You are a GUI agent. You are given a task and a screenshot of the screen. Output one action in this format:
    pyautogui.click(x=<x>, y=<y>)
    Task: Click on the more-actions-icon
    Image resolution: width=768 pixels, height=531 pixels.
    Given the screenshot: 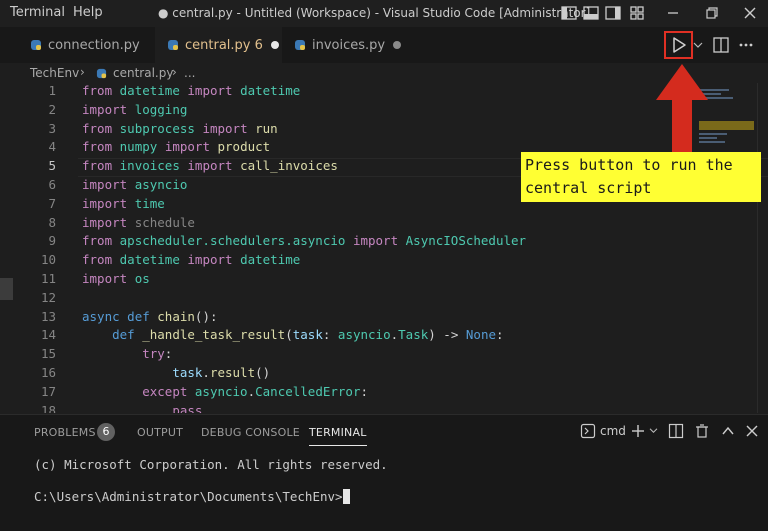 What is the action you would take?
    pyautogui.click(x=746, y=45)
    